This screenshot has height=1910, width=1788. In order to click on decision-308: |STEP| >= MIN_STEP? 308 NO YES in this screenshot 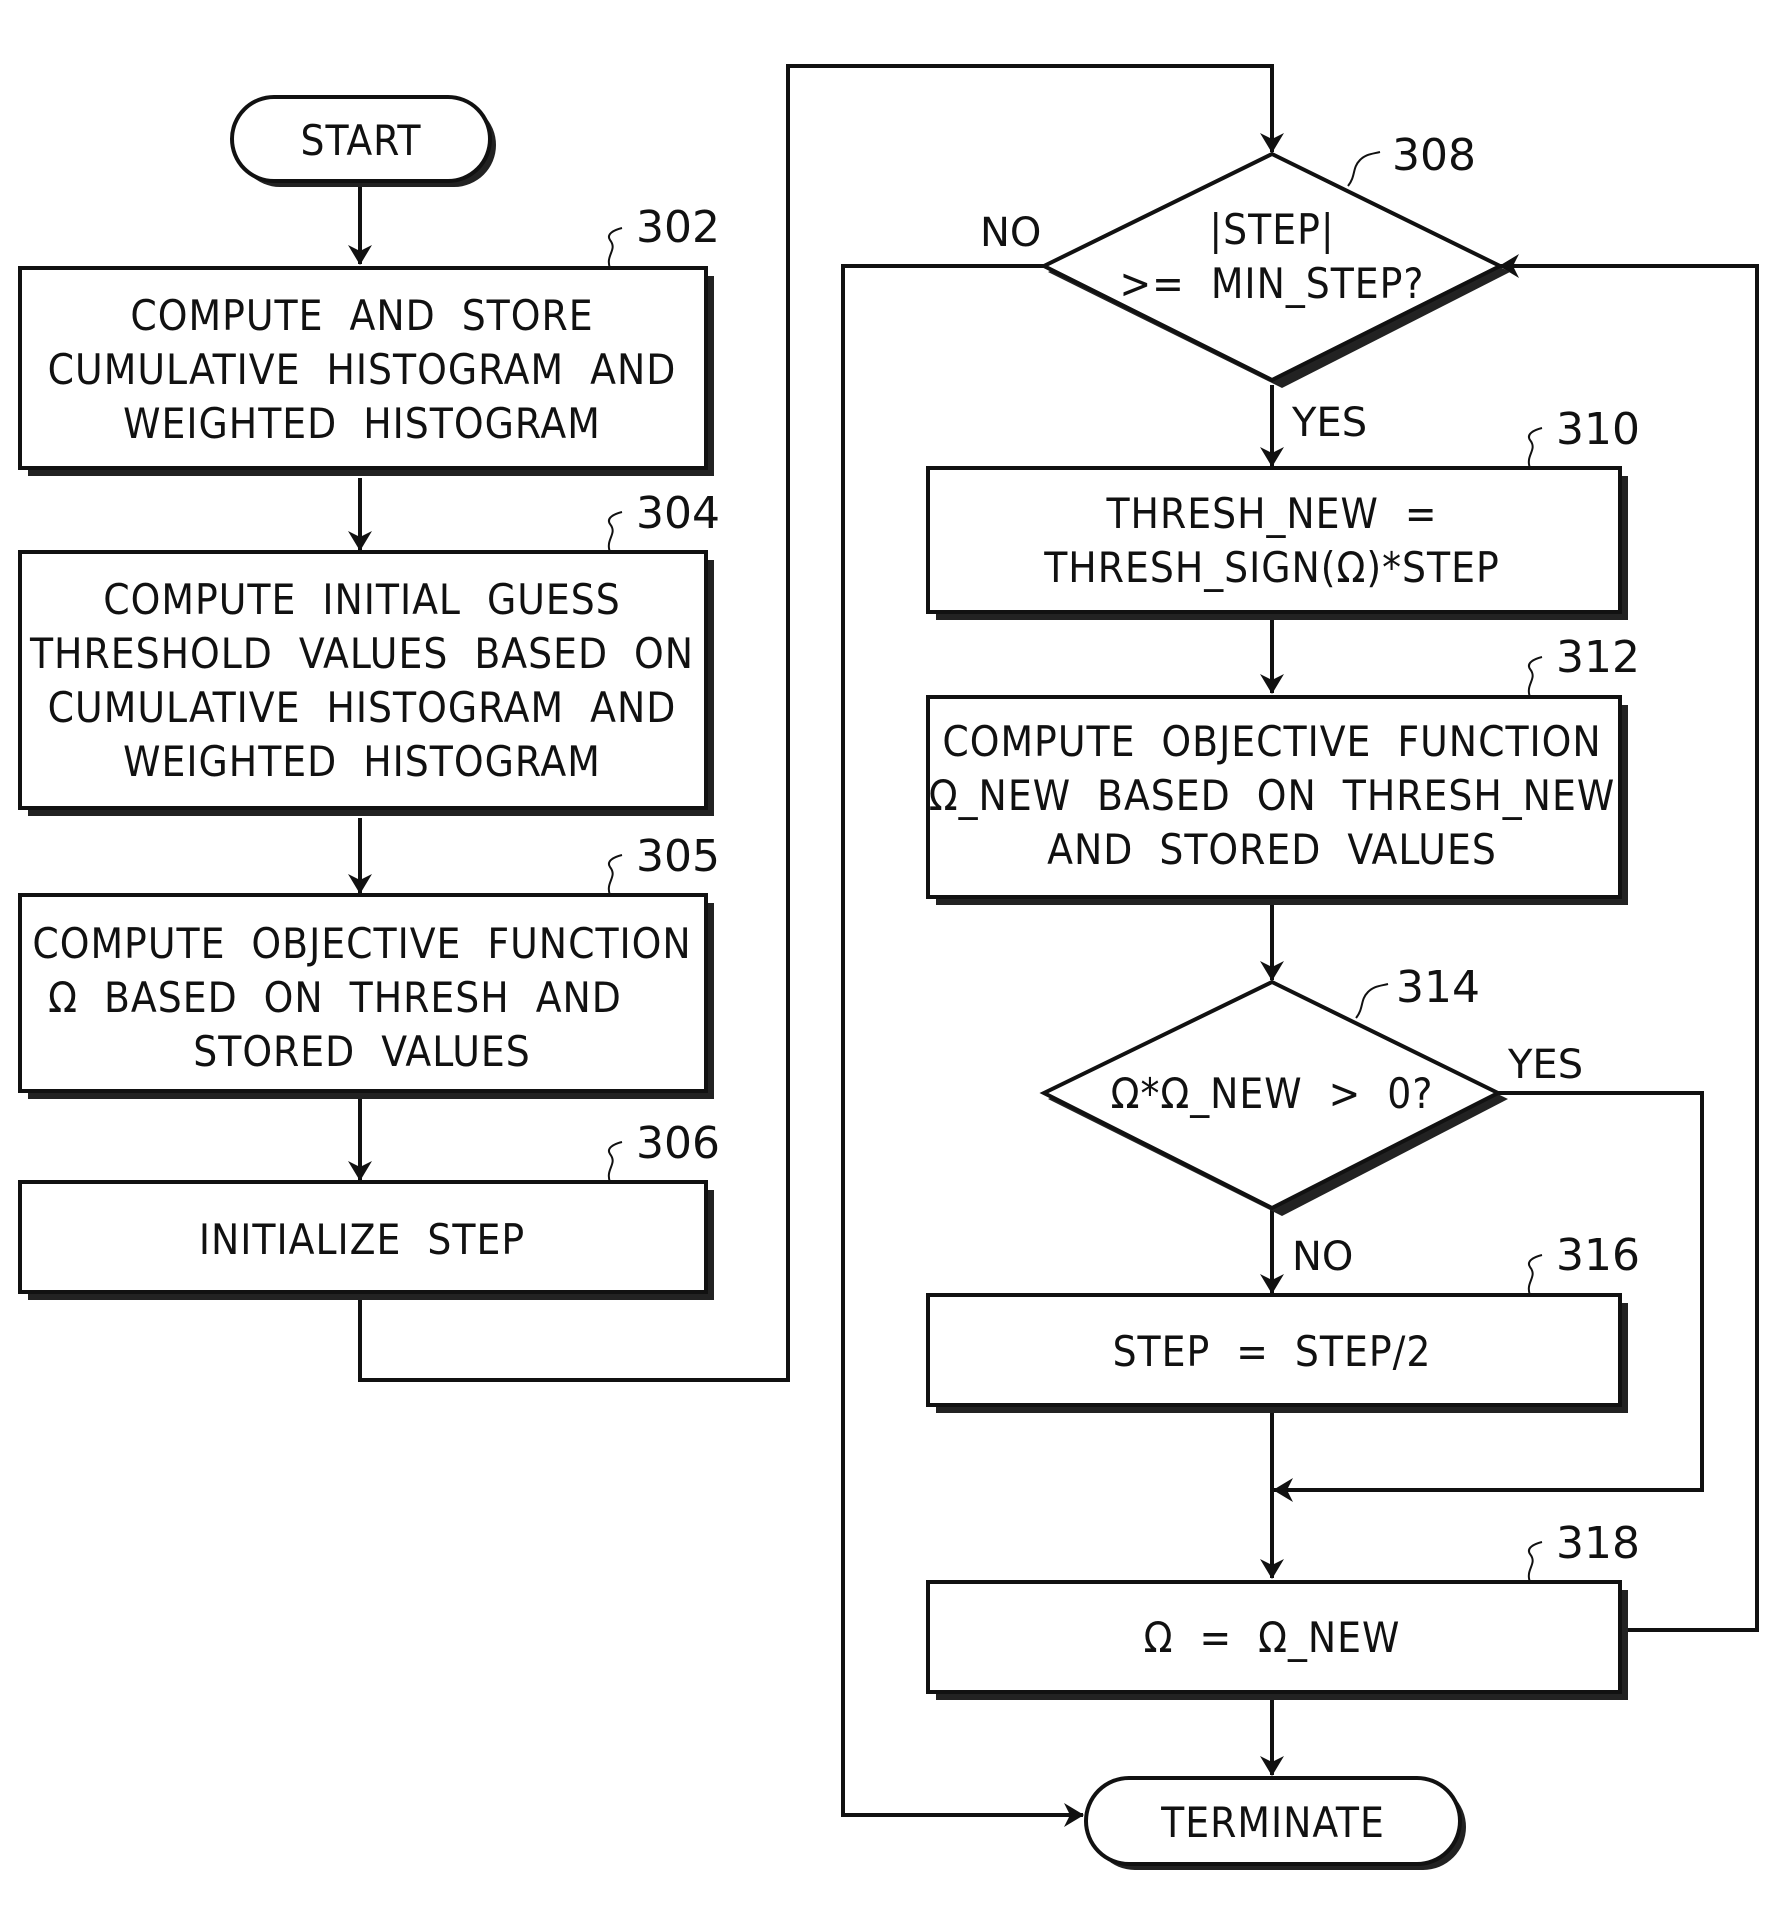, I will do `click(1245, 288)`.